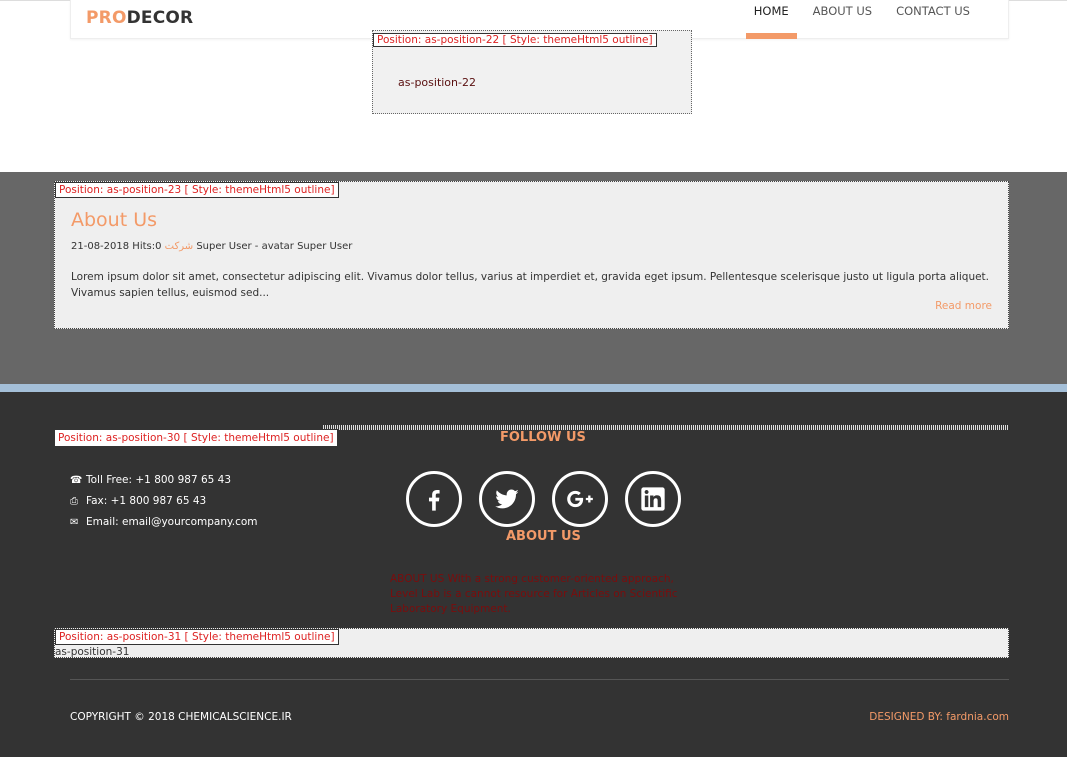  Describe the element at coordinates (771, 11) in the screenshot. I see `nav-label: HOME` at that location.